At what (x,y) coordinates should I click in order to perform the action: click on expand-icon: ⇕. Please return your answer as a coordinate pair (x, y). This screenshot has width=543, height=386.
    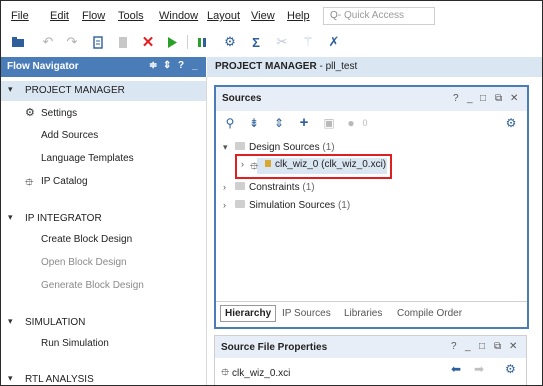
    Looking at the image, I should click on (167, 65).